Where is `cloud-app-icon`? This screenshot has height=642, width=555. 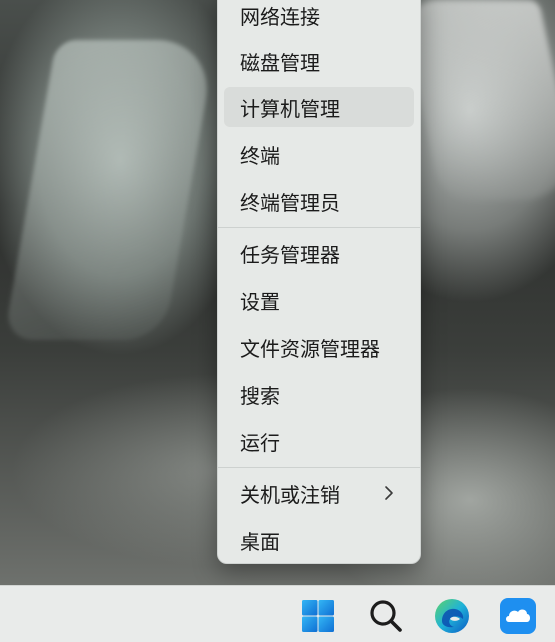
cloud-app-icon is located at coordinates (518, 616).